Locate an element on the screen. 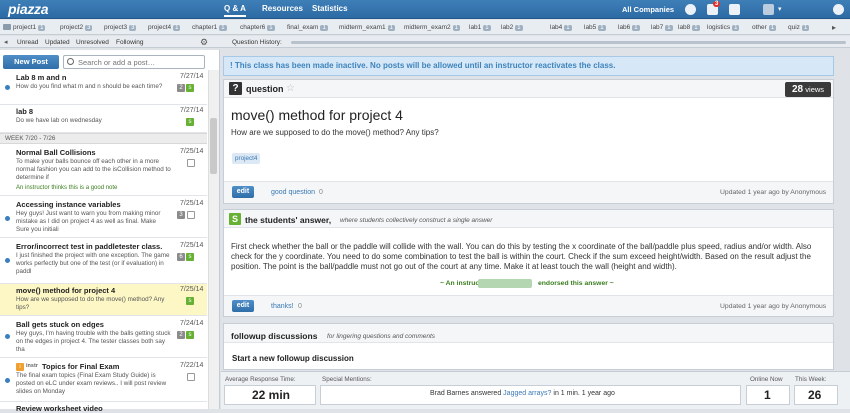  folder-logistics: logistics 1 is located at coordinates (723, 27).